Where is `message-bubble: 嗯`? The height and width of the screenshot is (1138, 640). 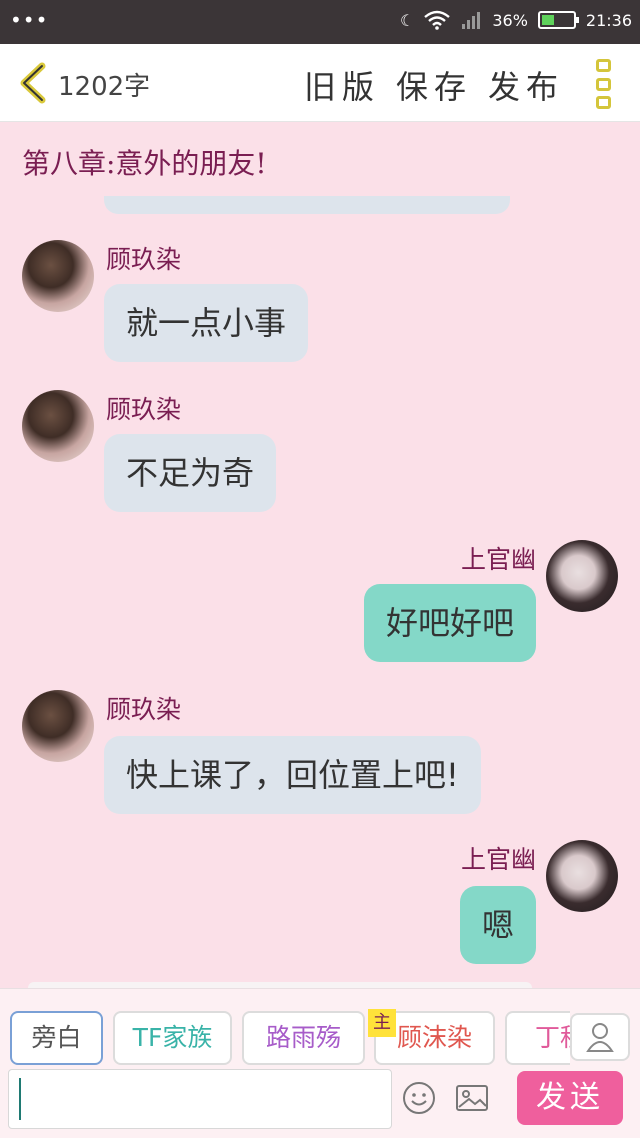 message-bubble: 嗯 is located at coordinates (497, 925).